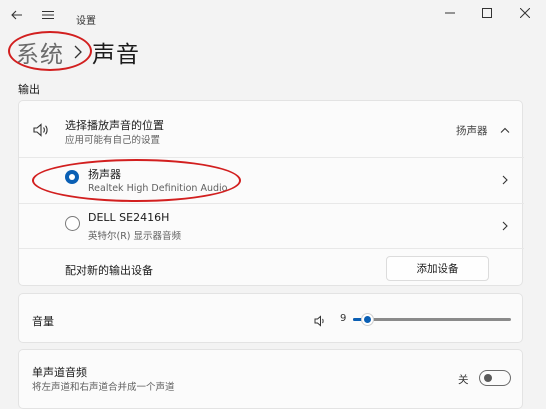  What do you see at coordinates (104, 174) in the screenshot?
I see `device-name: 扬声器` at bounding box center [104, 174].